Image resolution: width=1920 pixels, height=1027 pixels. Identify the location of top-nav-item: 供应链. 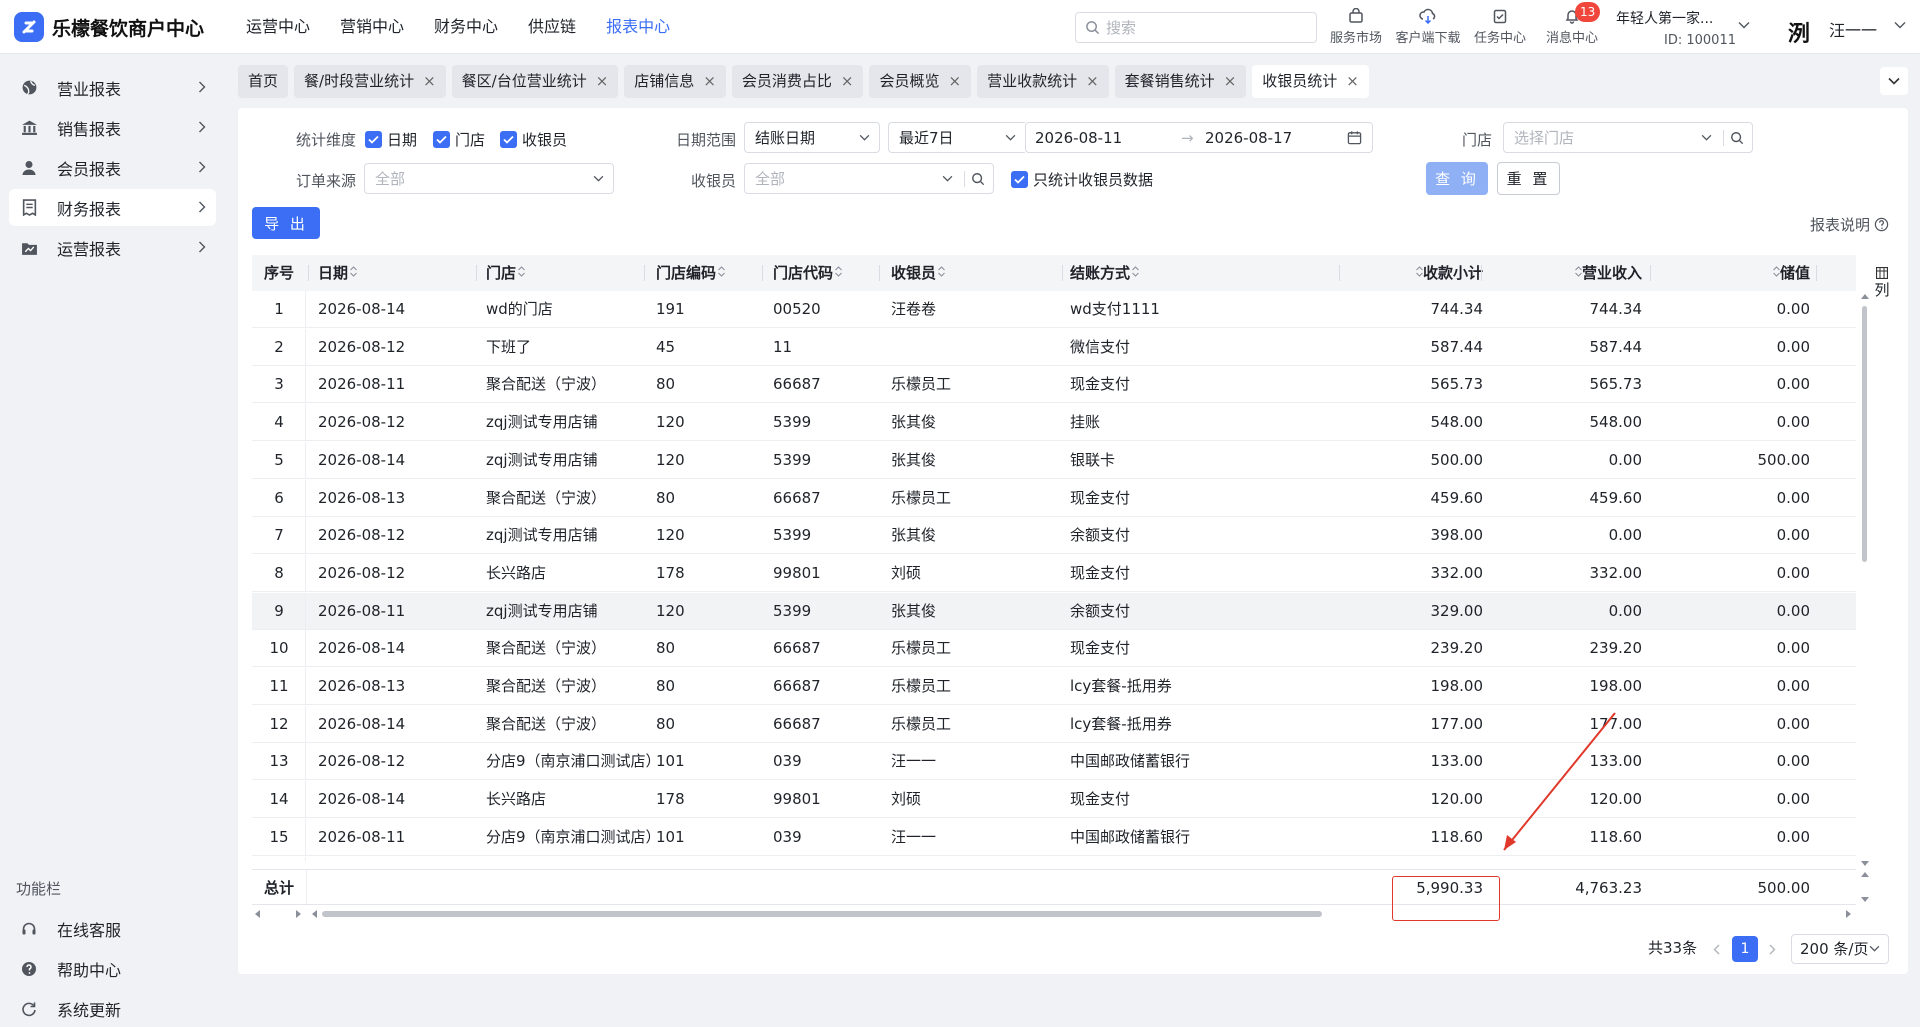
(552, 27).